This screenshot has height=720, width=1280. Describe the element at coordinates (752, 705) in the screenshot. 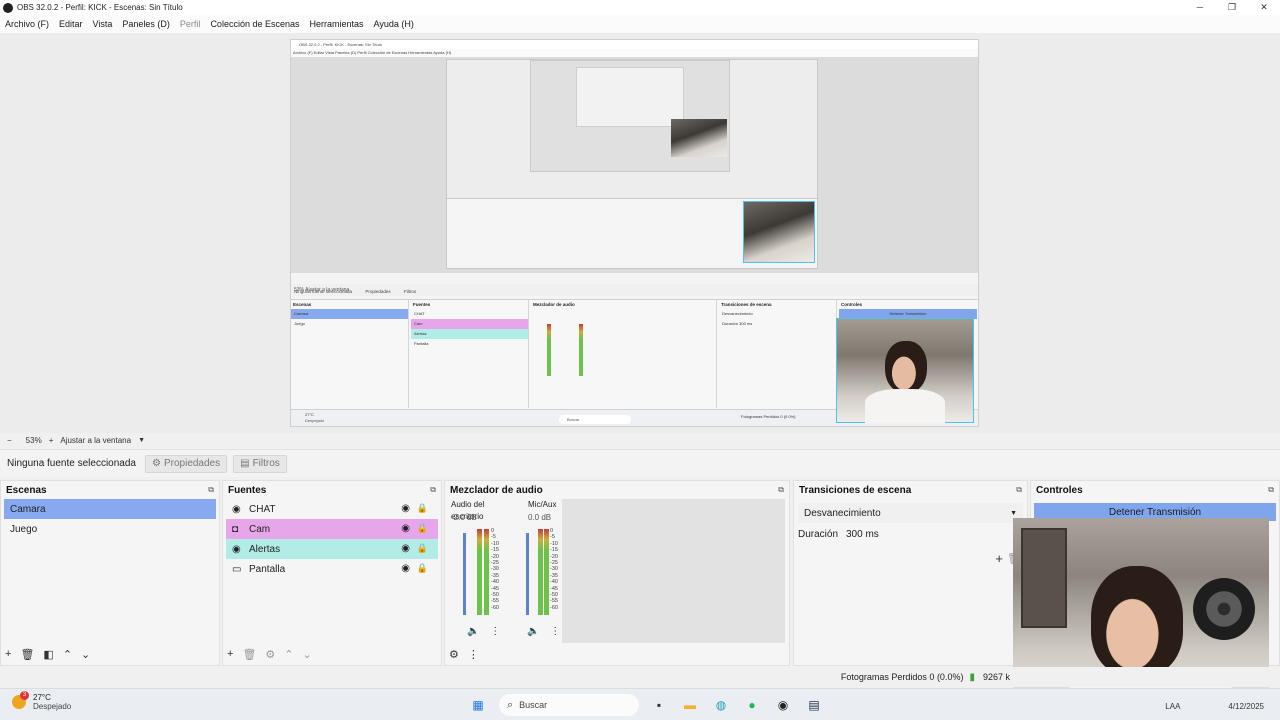

I see `spotify-icon: ●` at that location.